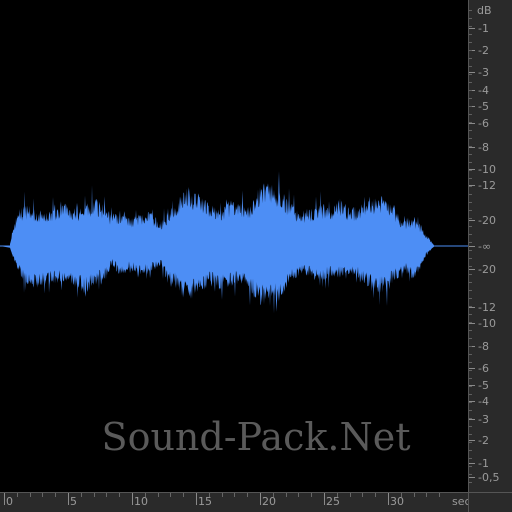 The image size is (512, 512). I want to click on time-label: 20, so click(269, 501).